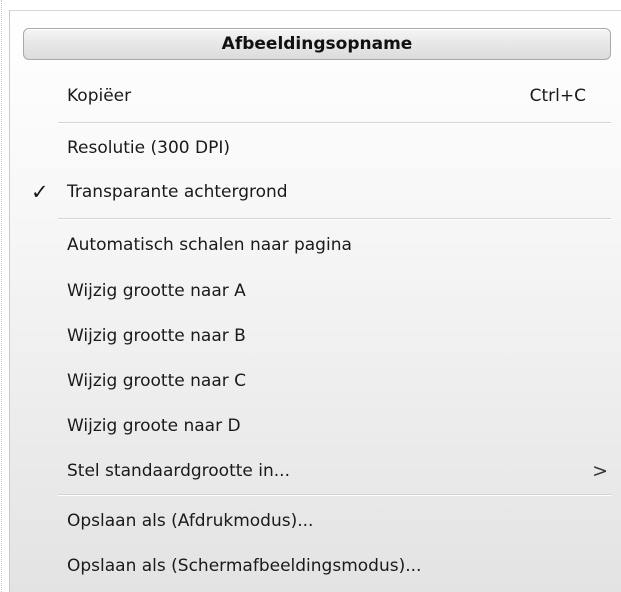  I want to click on menu-item-resize-a: Wijzig grootte naar A, so click(315, 291).